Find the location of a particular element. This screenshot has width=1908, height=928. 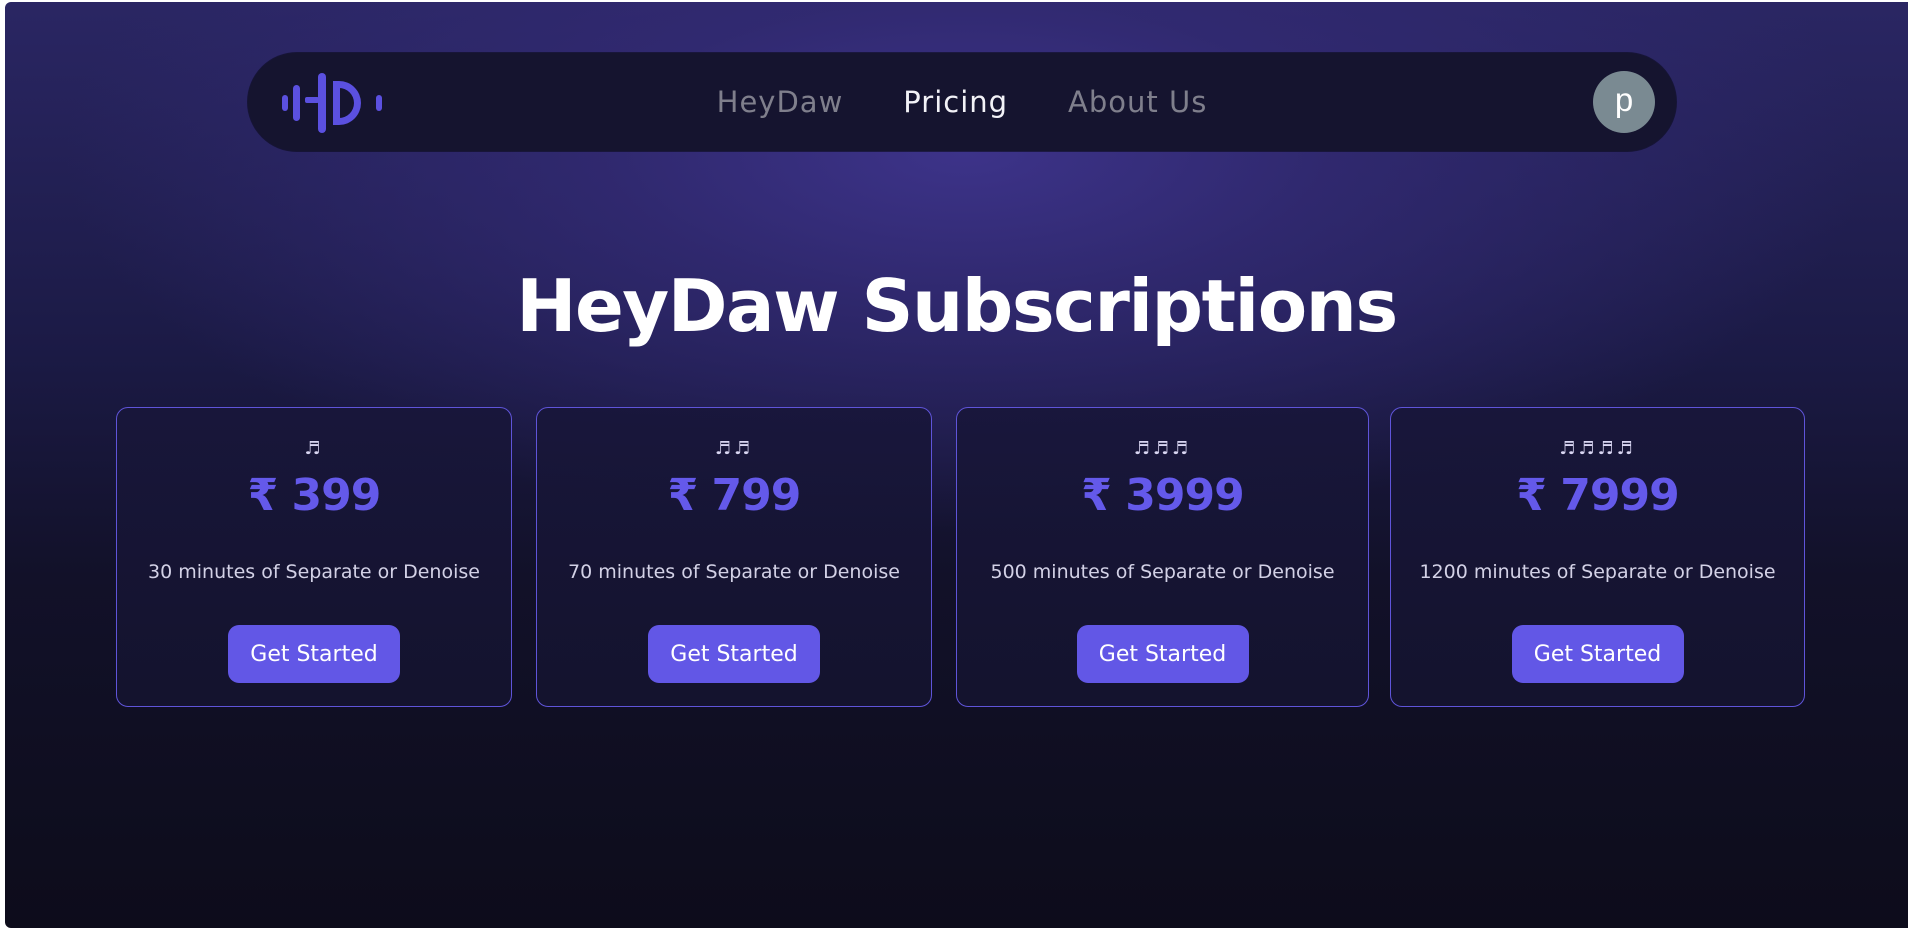

music-note-icon: ♬♬ is located at coordinates (734, 448).